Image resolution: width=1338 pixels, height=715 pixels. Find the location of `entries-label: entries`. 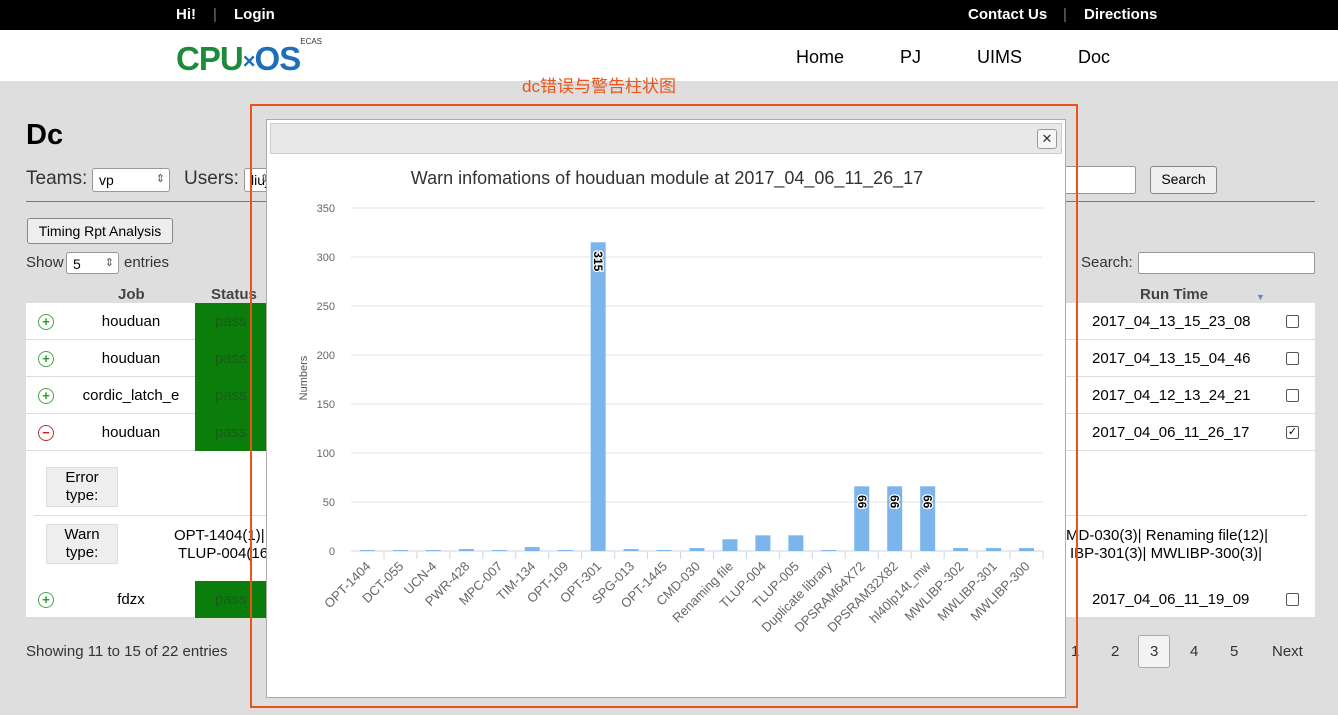

entries-label: entries is located at coordinates (147, 262).